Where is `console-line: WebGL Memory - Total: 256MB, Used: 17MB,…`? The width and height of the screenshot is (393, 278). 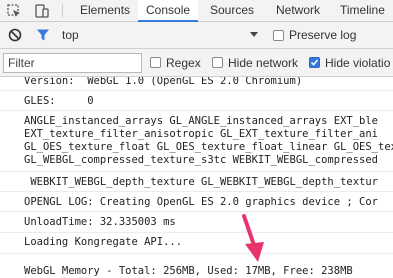 console-line: WebGL Memory - Total: 256MB, Used: 17MB,… is located at coordinates (188, 271).